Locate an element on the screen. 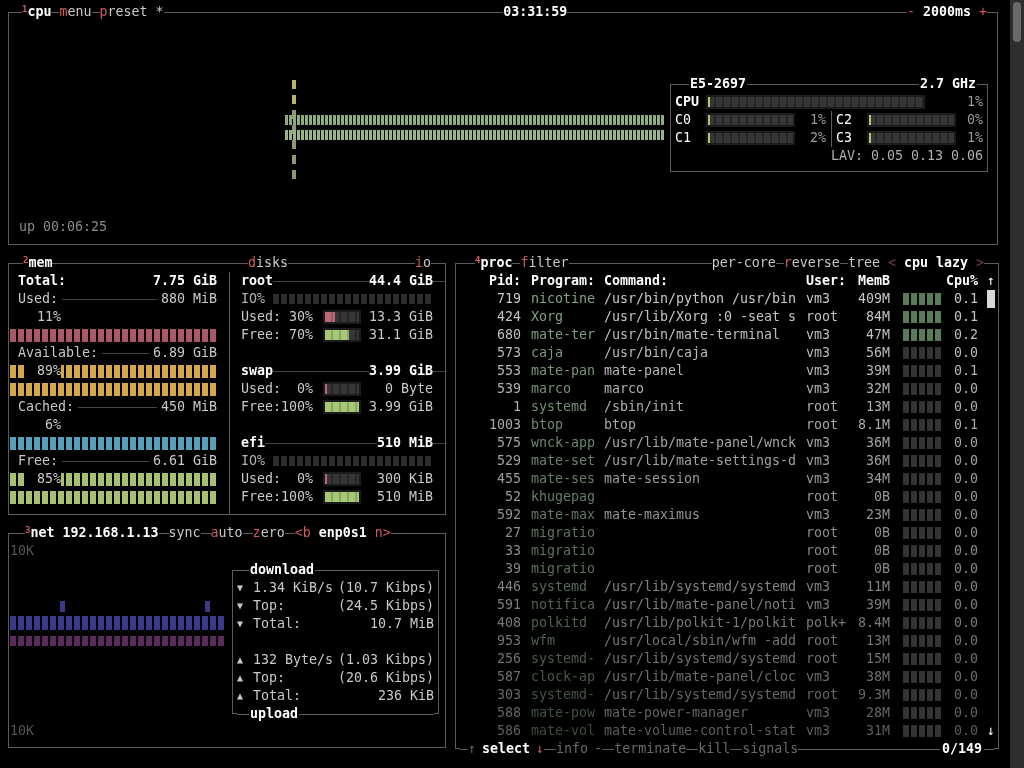 Image resolution: width=1024 pixels, height=768 pixels. table-cell-text: /usr/lib/mate-settings-d is located at coordinates (701, 461).